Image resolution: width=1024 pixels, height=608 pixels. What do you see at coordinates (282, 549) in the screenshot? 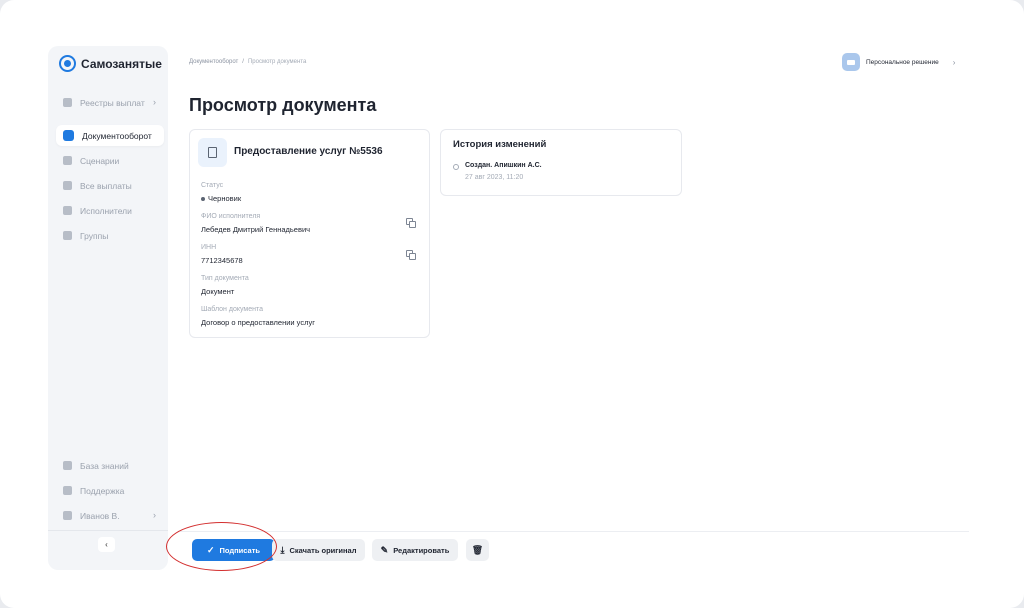
I see `download-icon: ⤓` at bounding box center [282, 549].